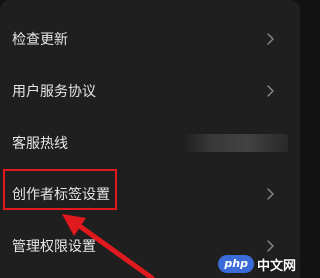 This screenshot has width=320, height=278. What do you see at coordinates (54, 92) in the screenshot?
I see `settings-item-label: 用户服务协议` at bounding box center [54, 92].